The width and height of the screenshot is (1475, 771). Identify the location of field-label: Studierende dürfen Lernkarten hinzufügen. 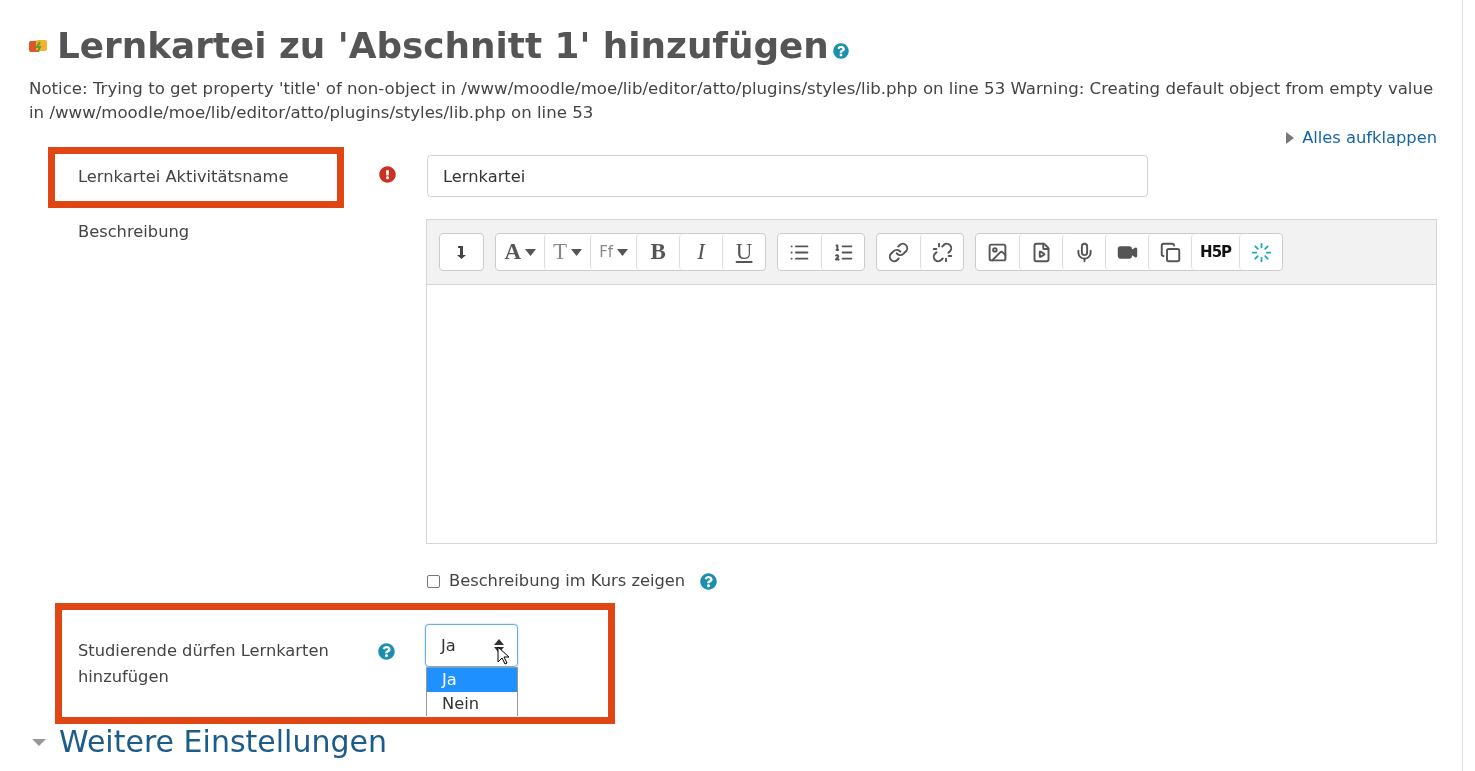
(204, 664).